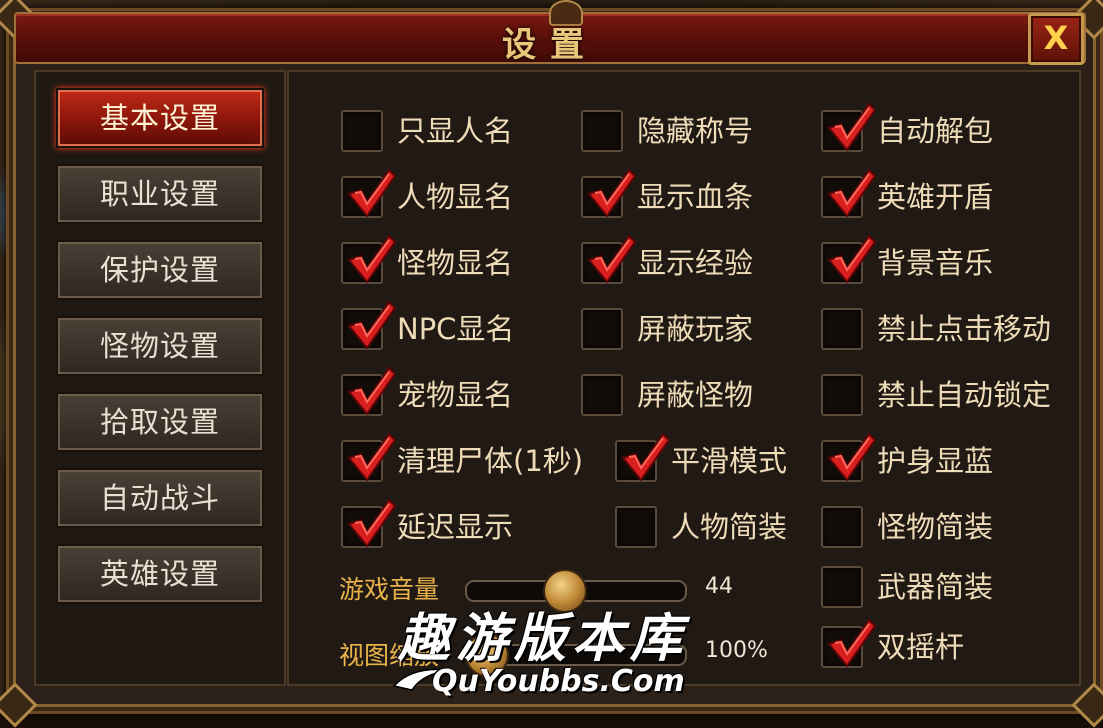 This screenshot has height=728, width=1103. I want to click on option-label: 隐藏称号, so click(695, 131).